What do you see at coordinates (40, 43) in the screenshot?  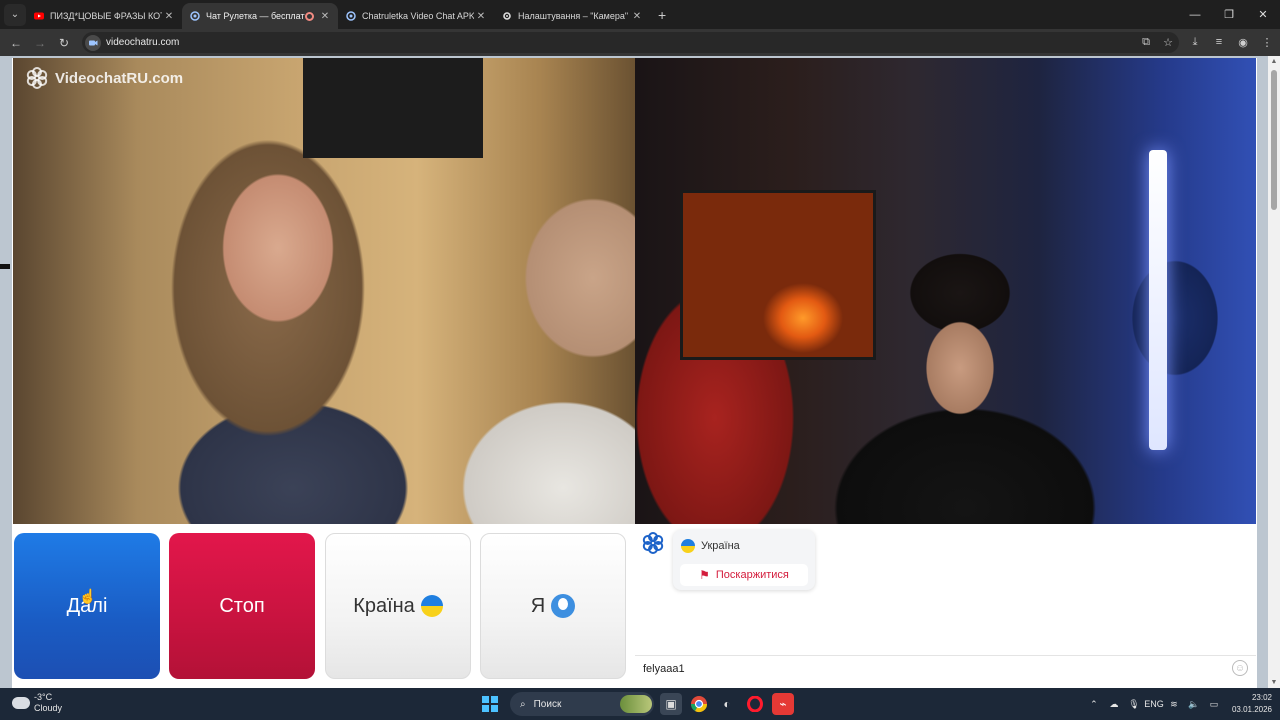 I see `forward-icon: →` at bounding box center [40, 43].